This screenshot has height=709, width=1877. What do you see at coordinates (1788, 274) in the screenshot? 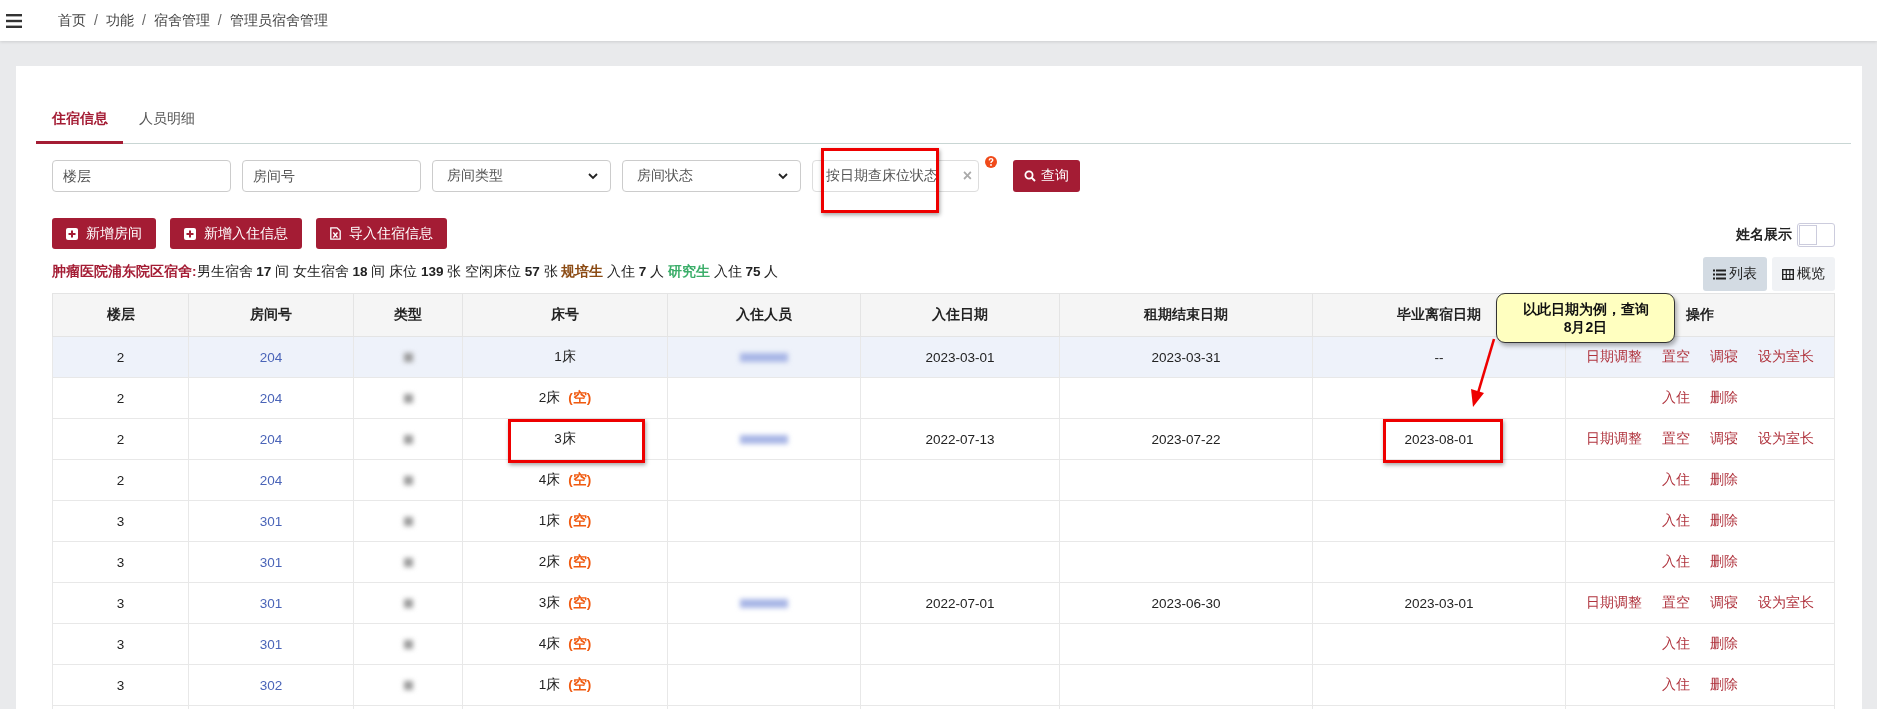
I see `grid-icon` at bounding box center [1788, 274].